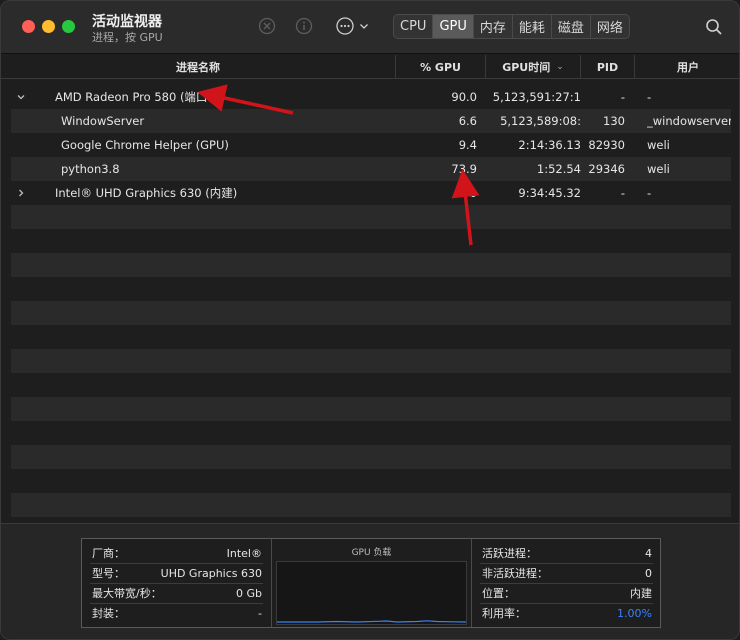 The height and width of the screenshot is (640, 740). Describe the element at coordinates (689, 121) in the screenshot. I see `user: _windowserver` at that location.